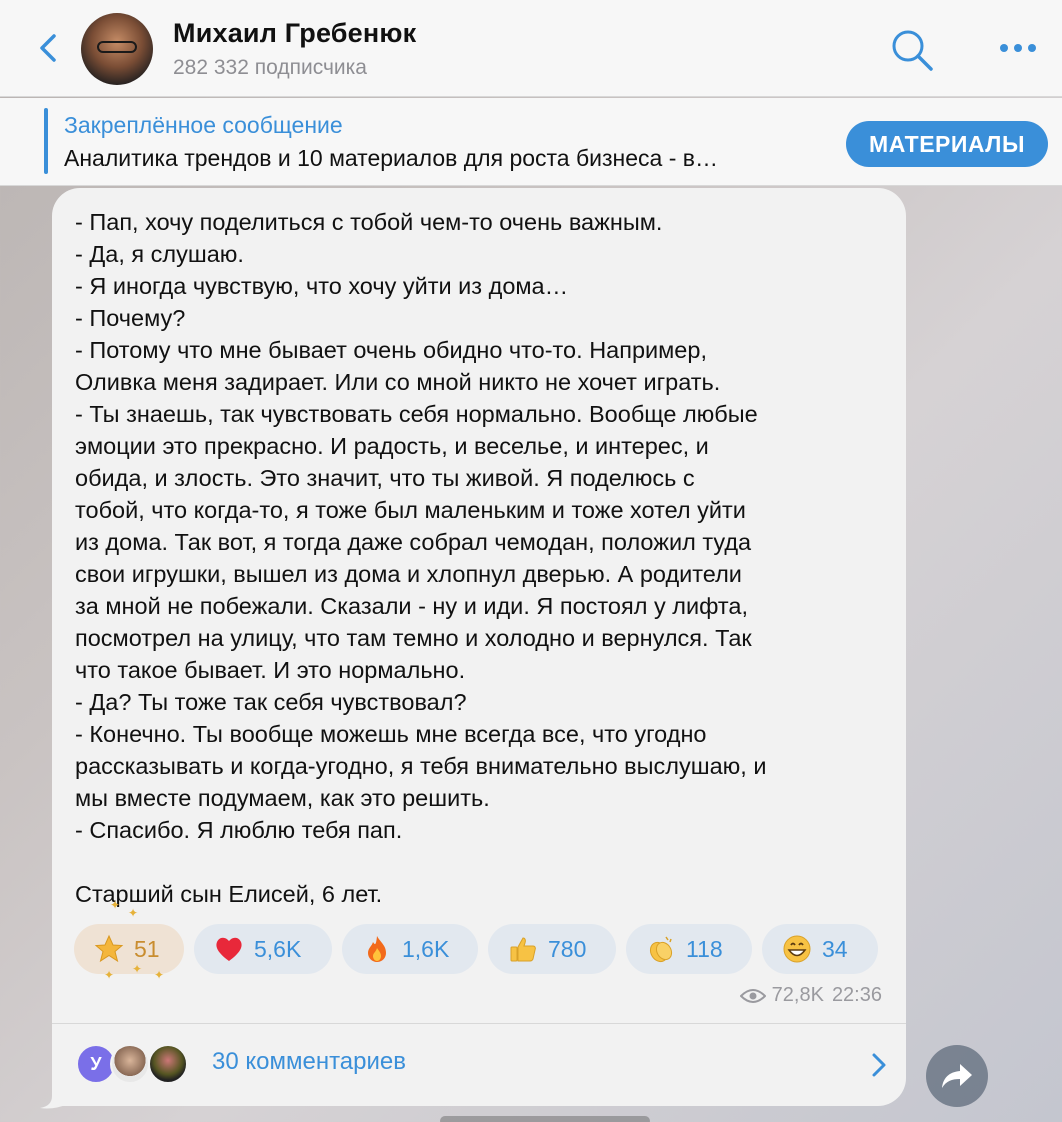  What do you see at coordinates (203, 125) in the screenshot?
I see `pinned-title: Закреплённое сообщение` at bounding box center [203, 125].